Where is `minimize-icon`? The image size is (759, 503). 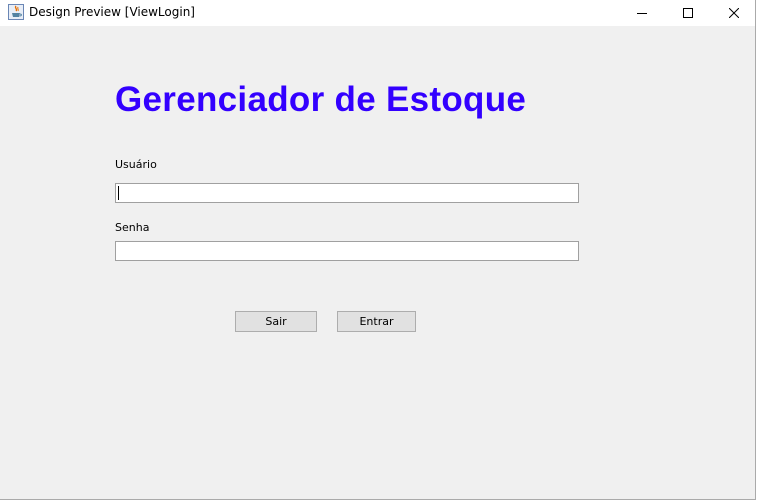 minimize-icon is located at coordinates (642, 13).